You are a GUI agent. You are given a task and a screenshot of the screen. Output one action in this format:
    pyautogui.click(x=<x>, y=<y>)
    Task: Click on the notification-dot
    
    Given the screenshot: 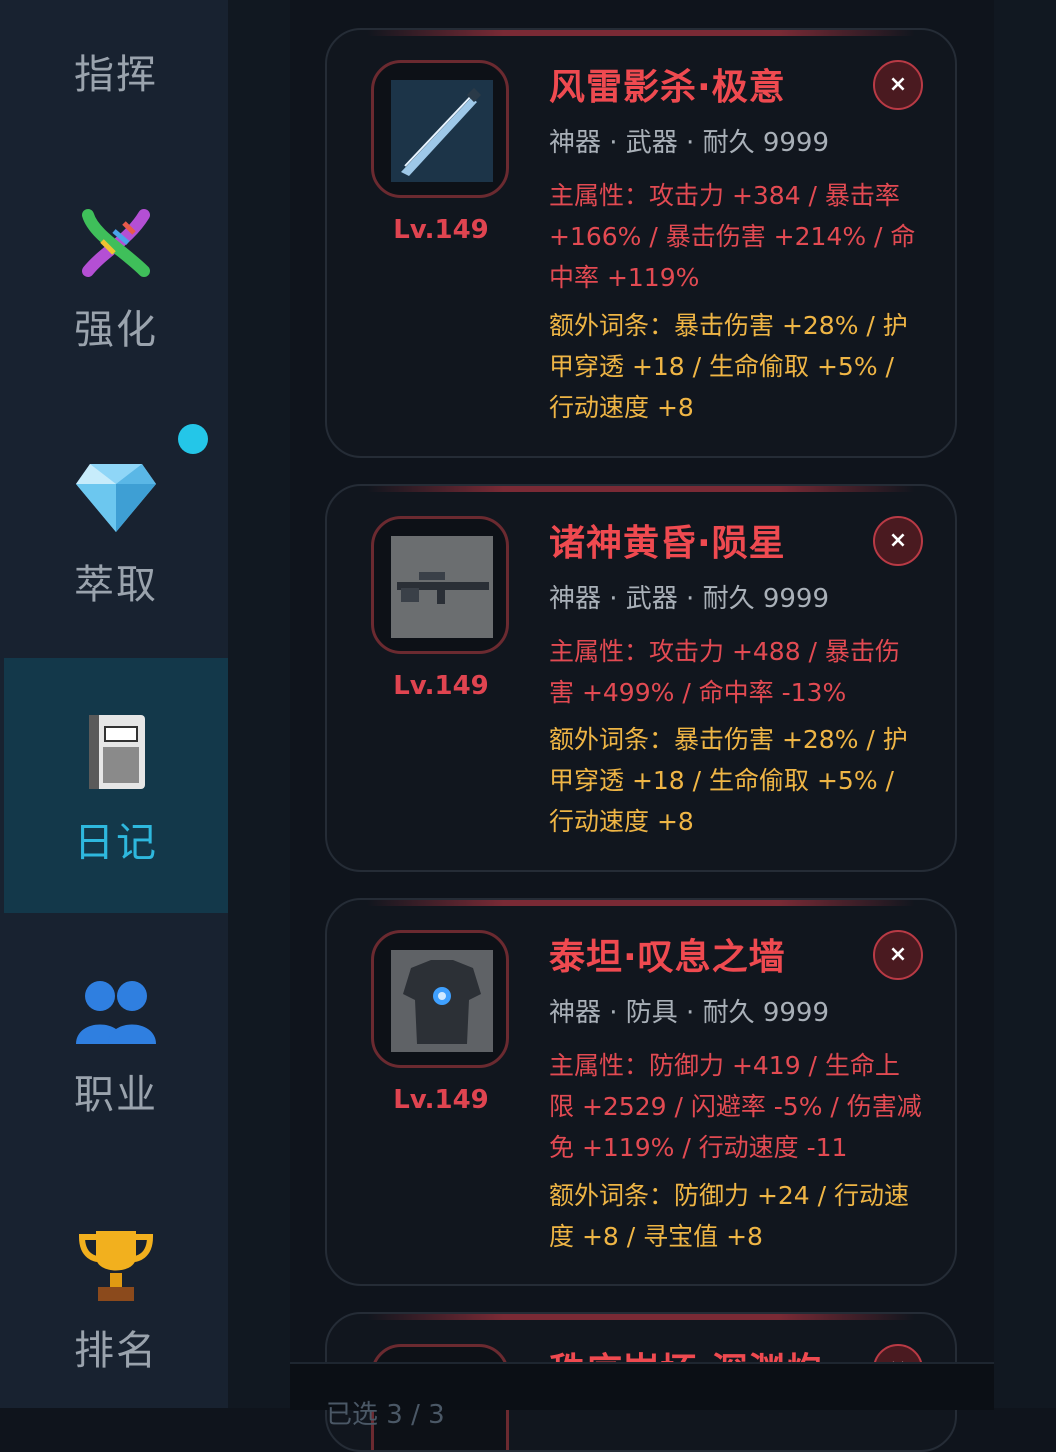 What is the action you would take?
    pyautogui.click(x=193, y=439)
    